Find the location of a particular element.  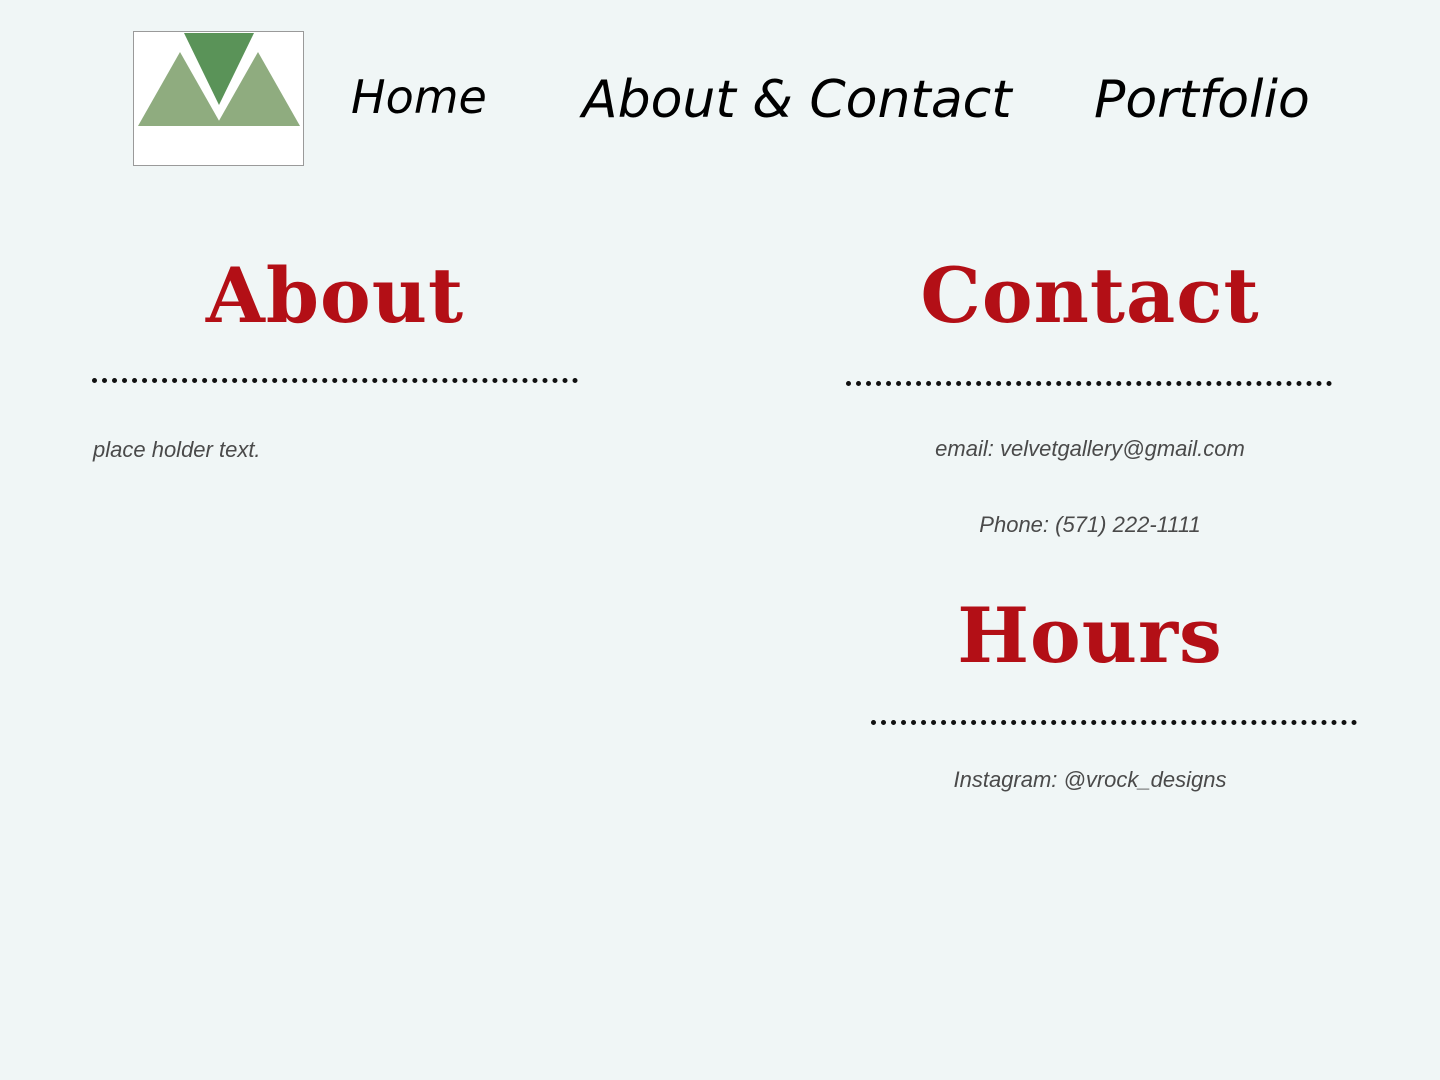

nav-home-link: Home is located at coordinates (419, 97).